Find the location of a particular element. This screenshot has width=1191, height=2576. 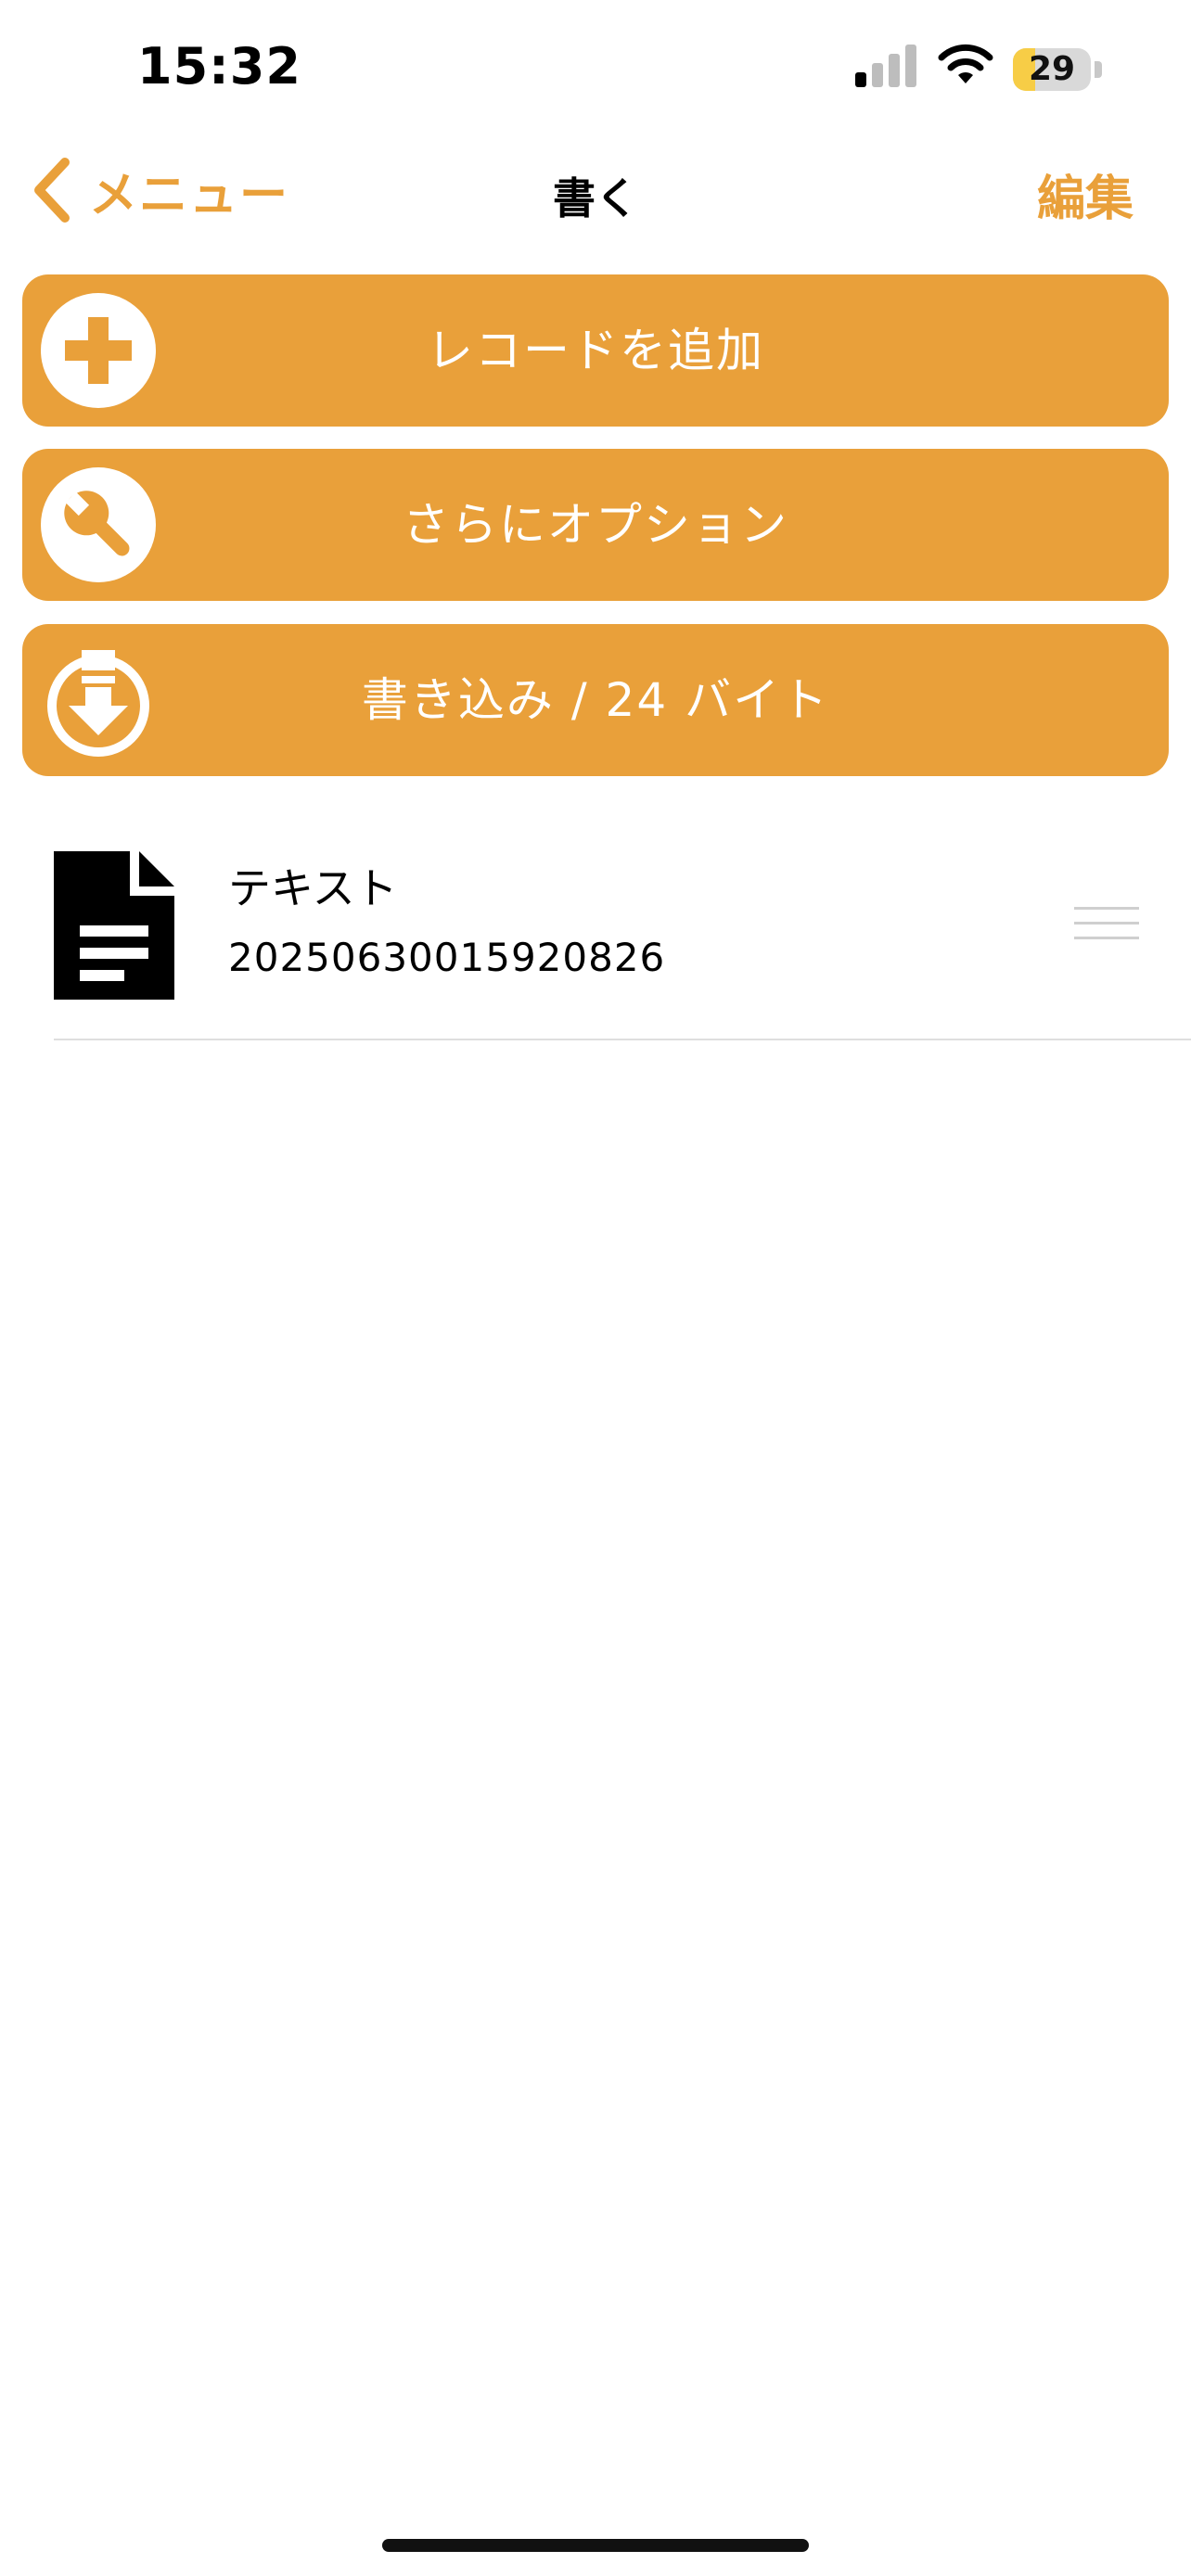

add-record-label: レコードを追加 is located at coordinates (595, 350).